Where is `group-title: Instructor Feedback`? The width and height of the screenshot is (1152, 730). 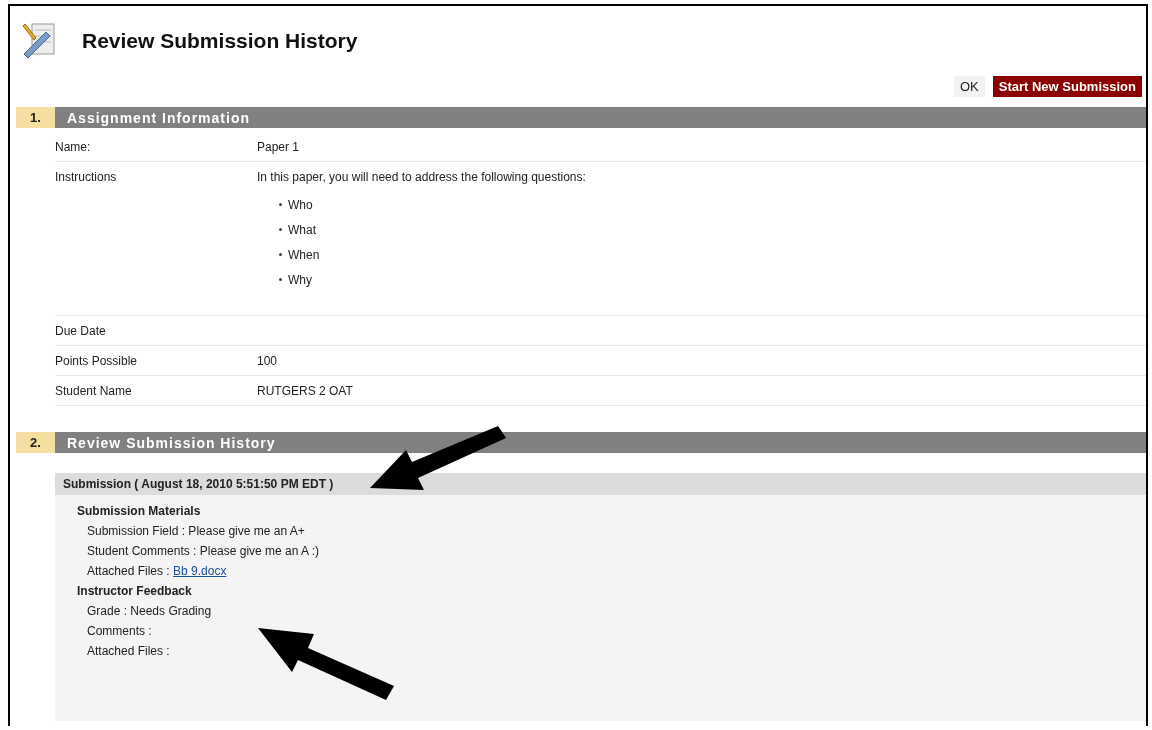
group-title: Instructor Feedback is located at coordinates (135, 591).